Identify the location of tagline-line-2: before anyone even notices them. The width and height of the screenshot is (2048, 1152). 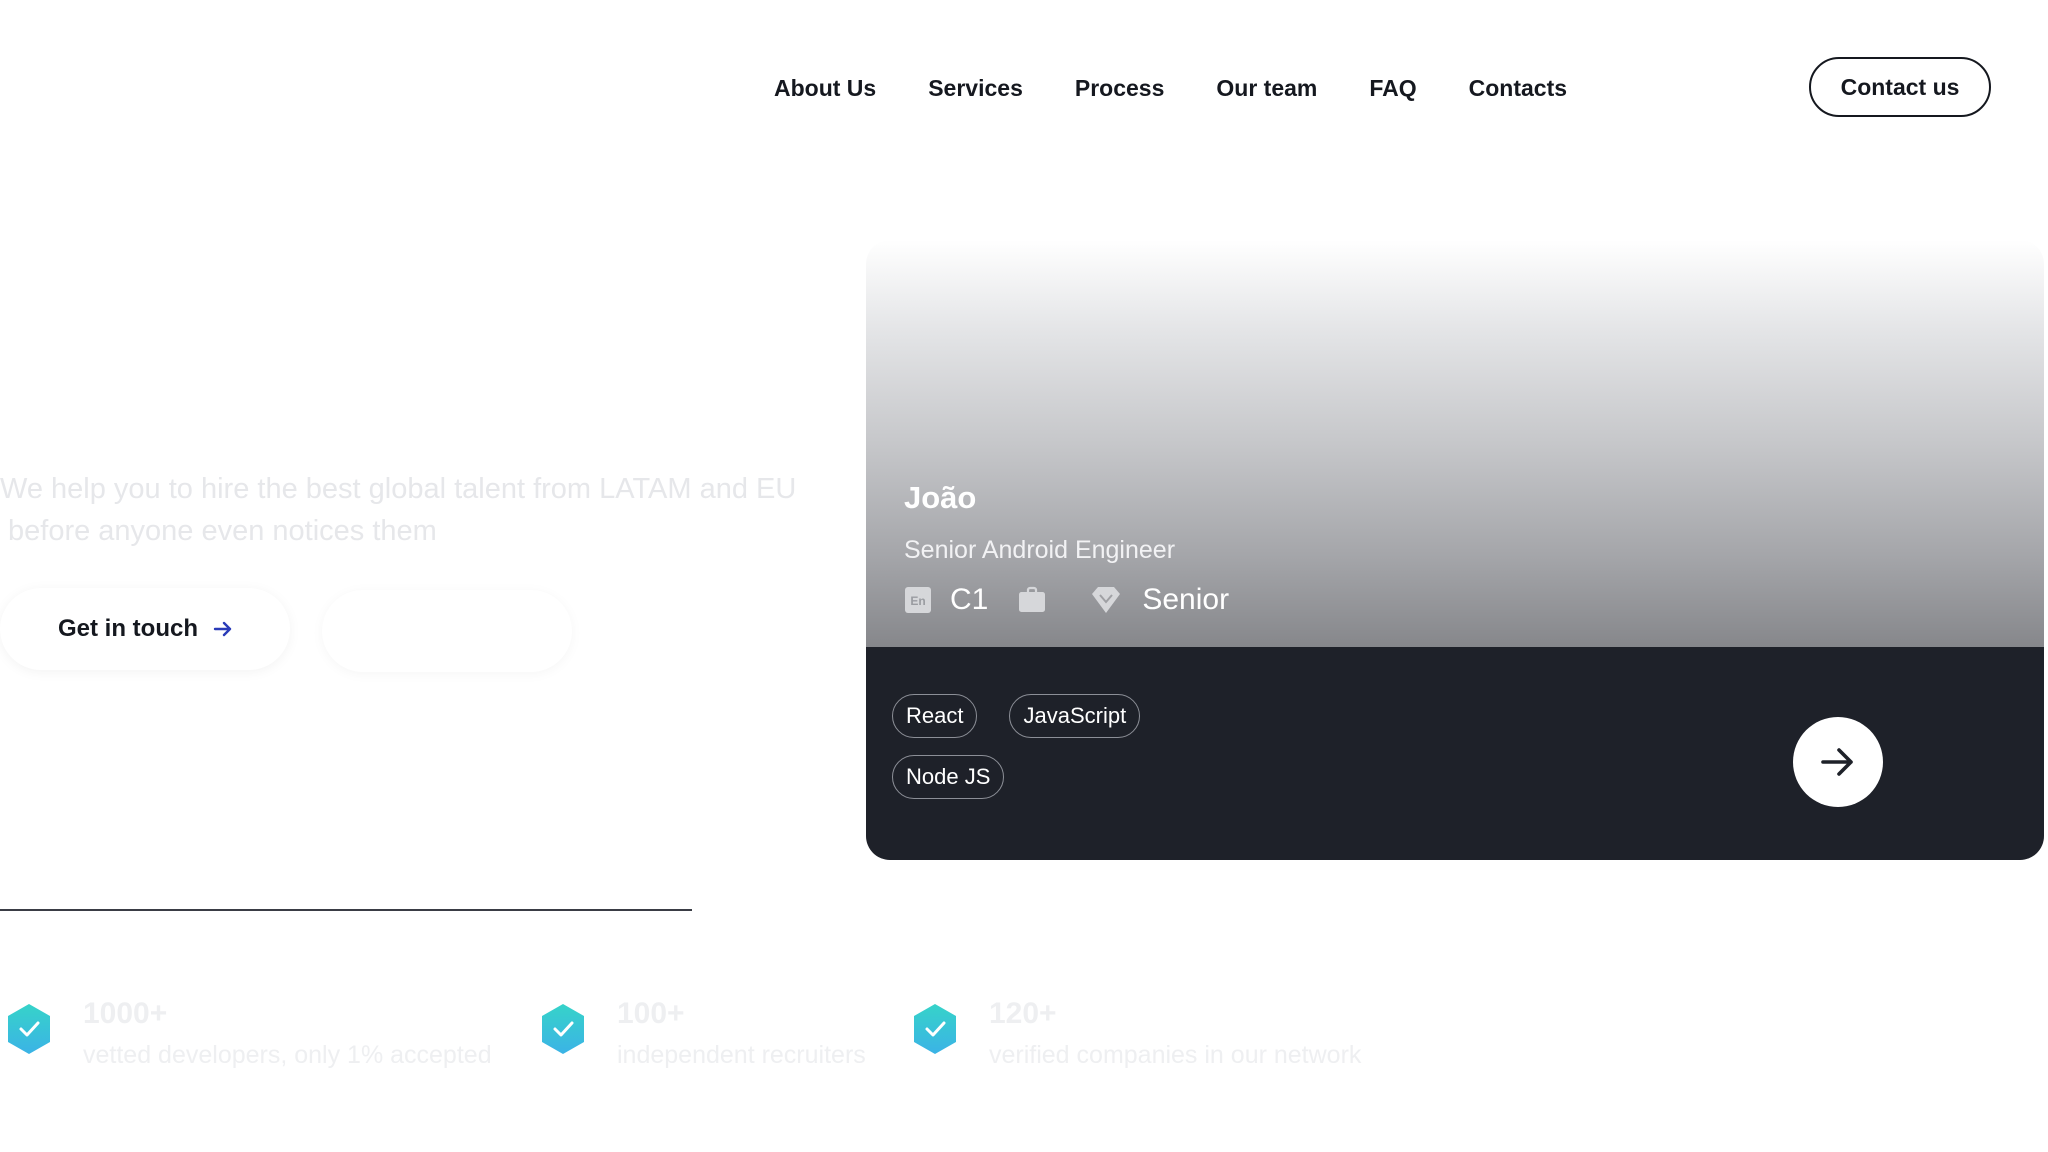
(222, 531).